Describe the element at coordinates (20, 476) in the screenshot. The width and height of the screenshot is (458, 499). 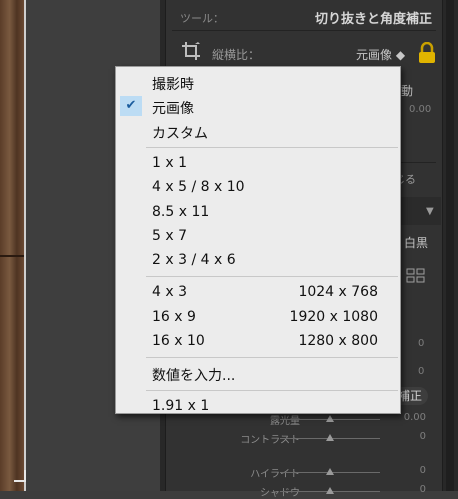
I see `crop-handle` at that location.